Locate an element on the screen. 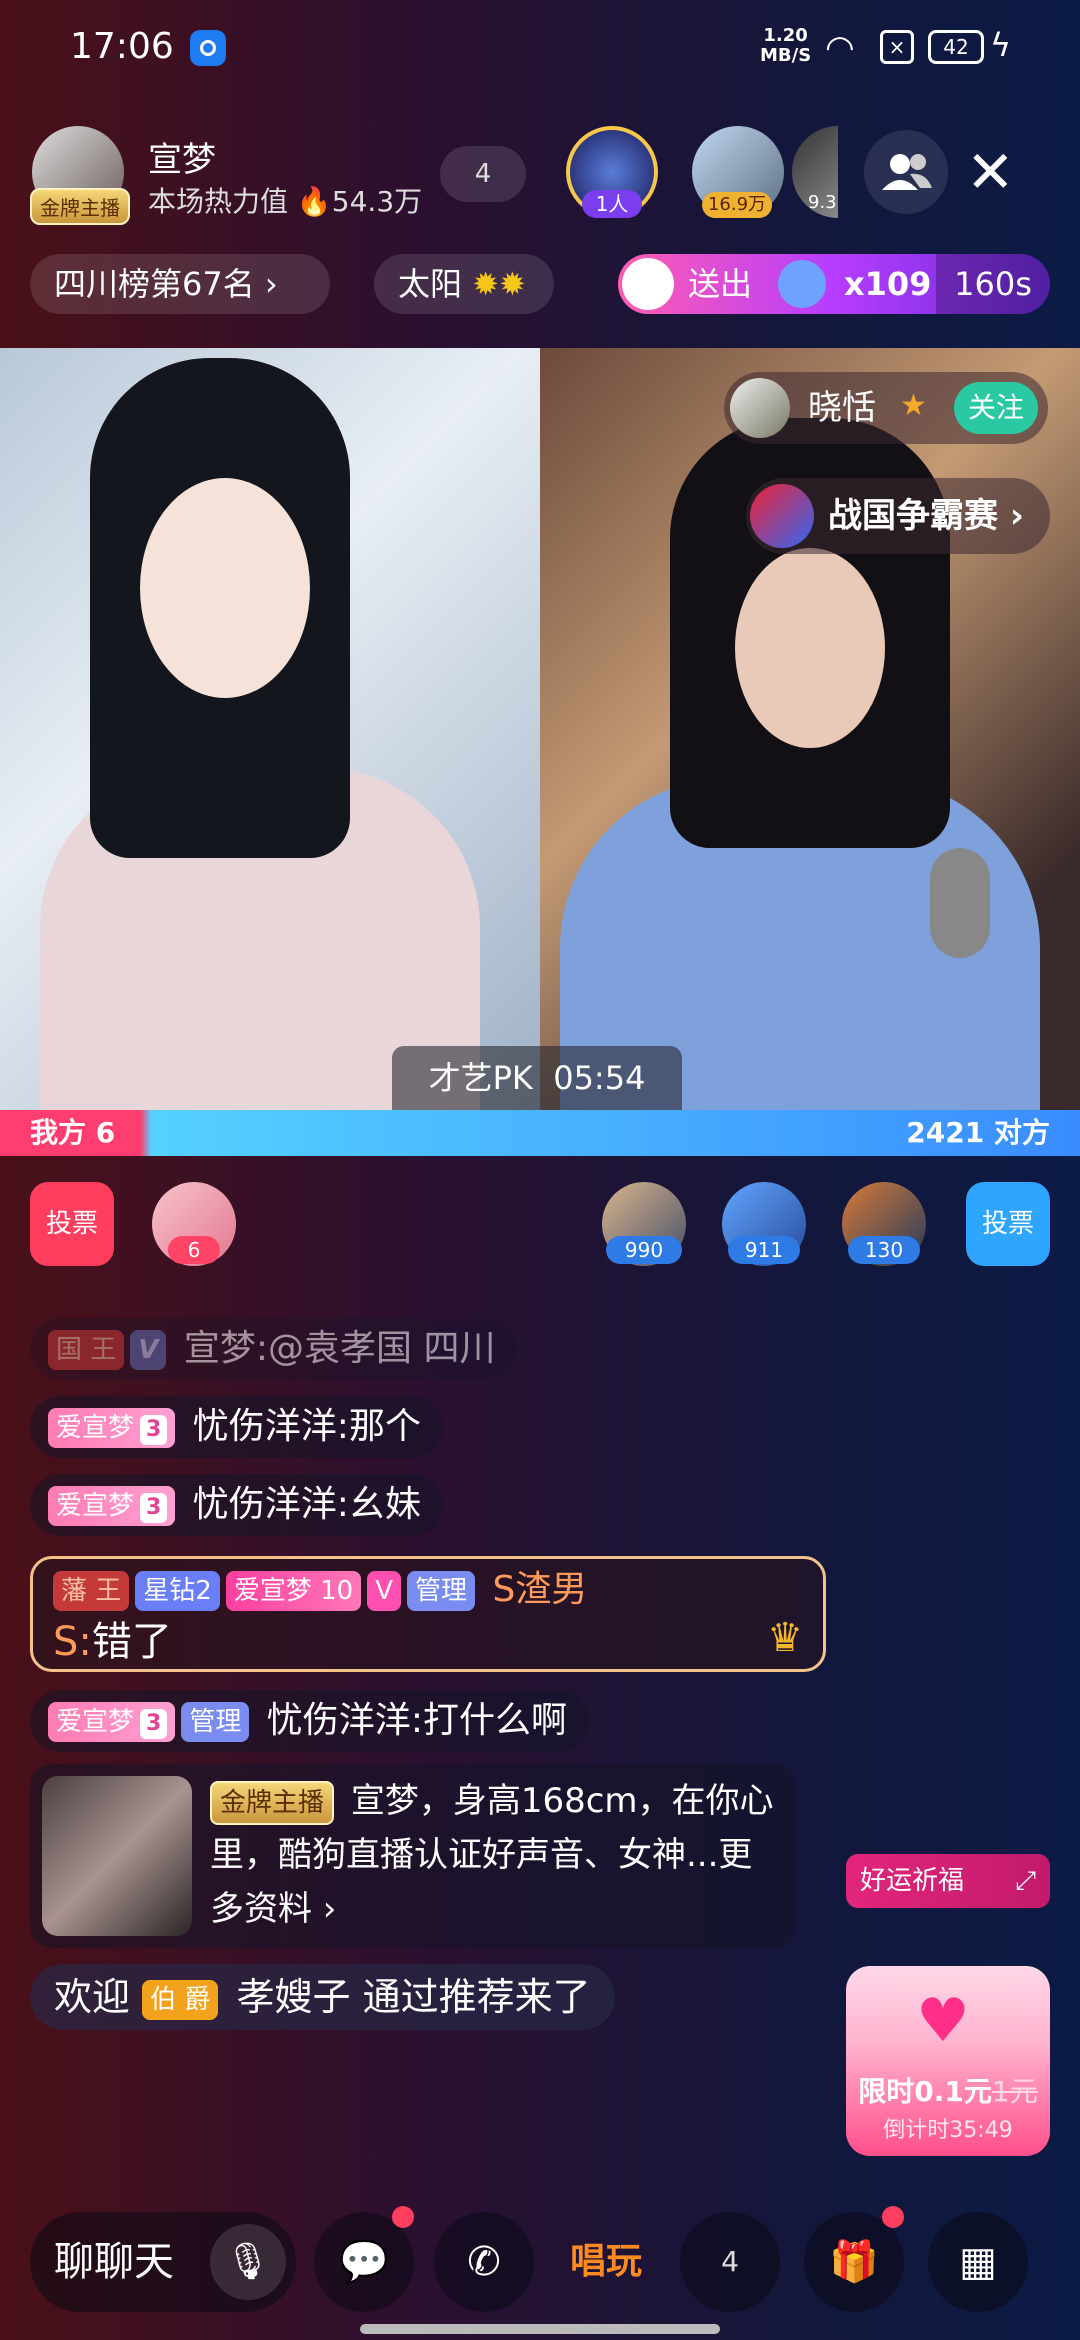 This screenshot has width=1080, height=2340. limited-offer-card: ♥ 限时0.1元1元 倒计时35:49 is located at coordinates (948, 2061).